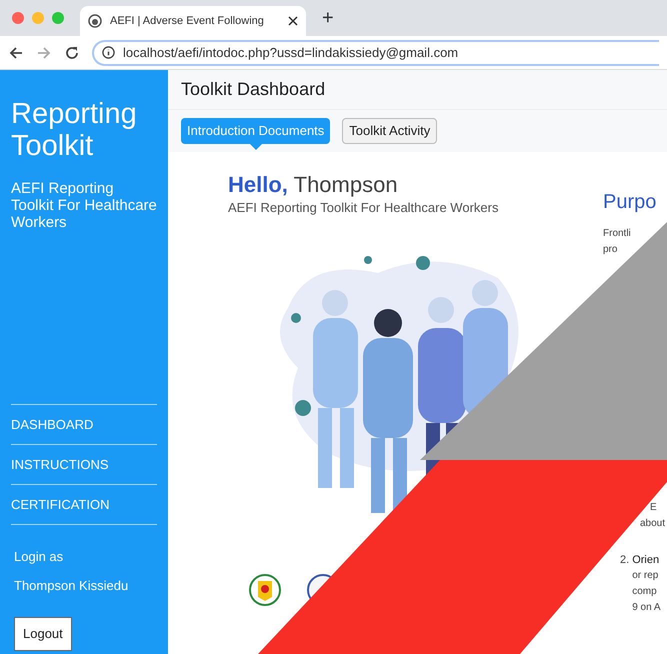 Image resolution: width=667 pixels, height=654 pixels. What do you see at coordinates (253, 89) in the screenshot?
I see `page-title: Toolkit Dashboard` at bounding box center [253, 89].